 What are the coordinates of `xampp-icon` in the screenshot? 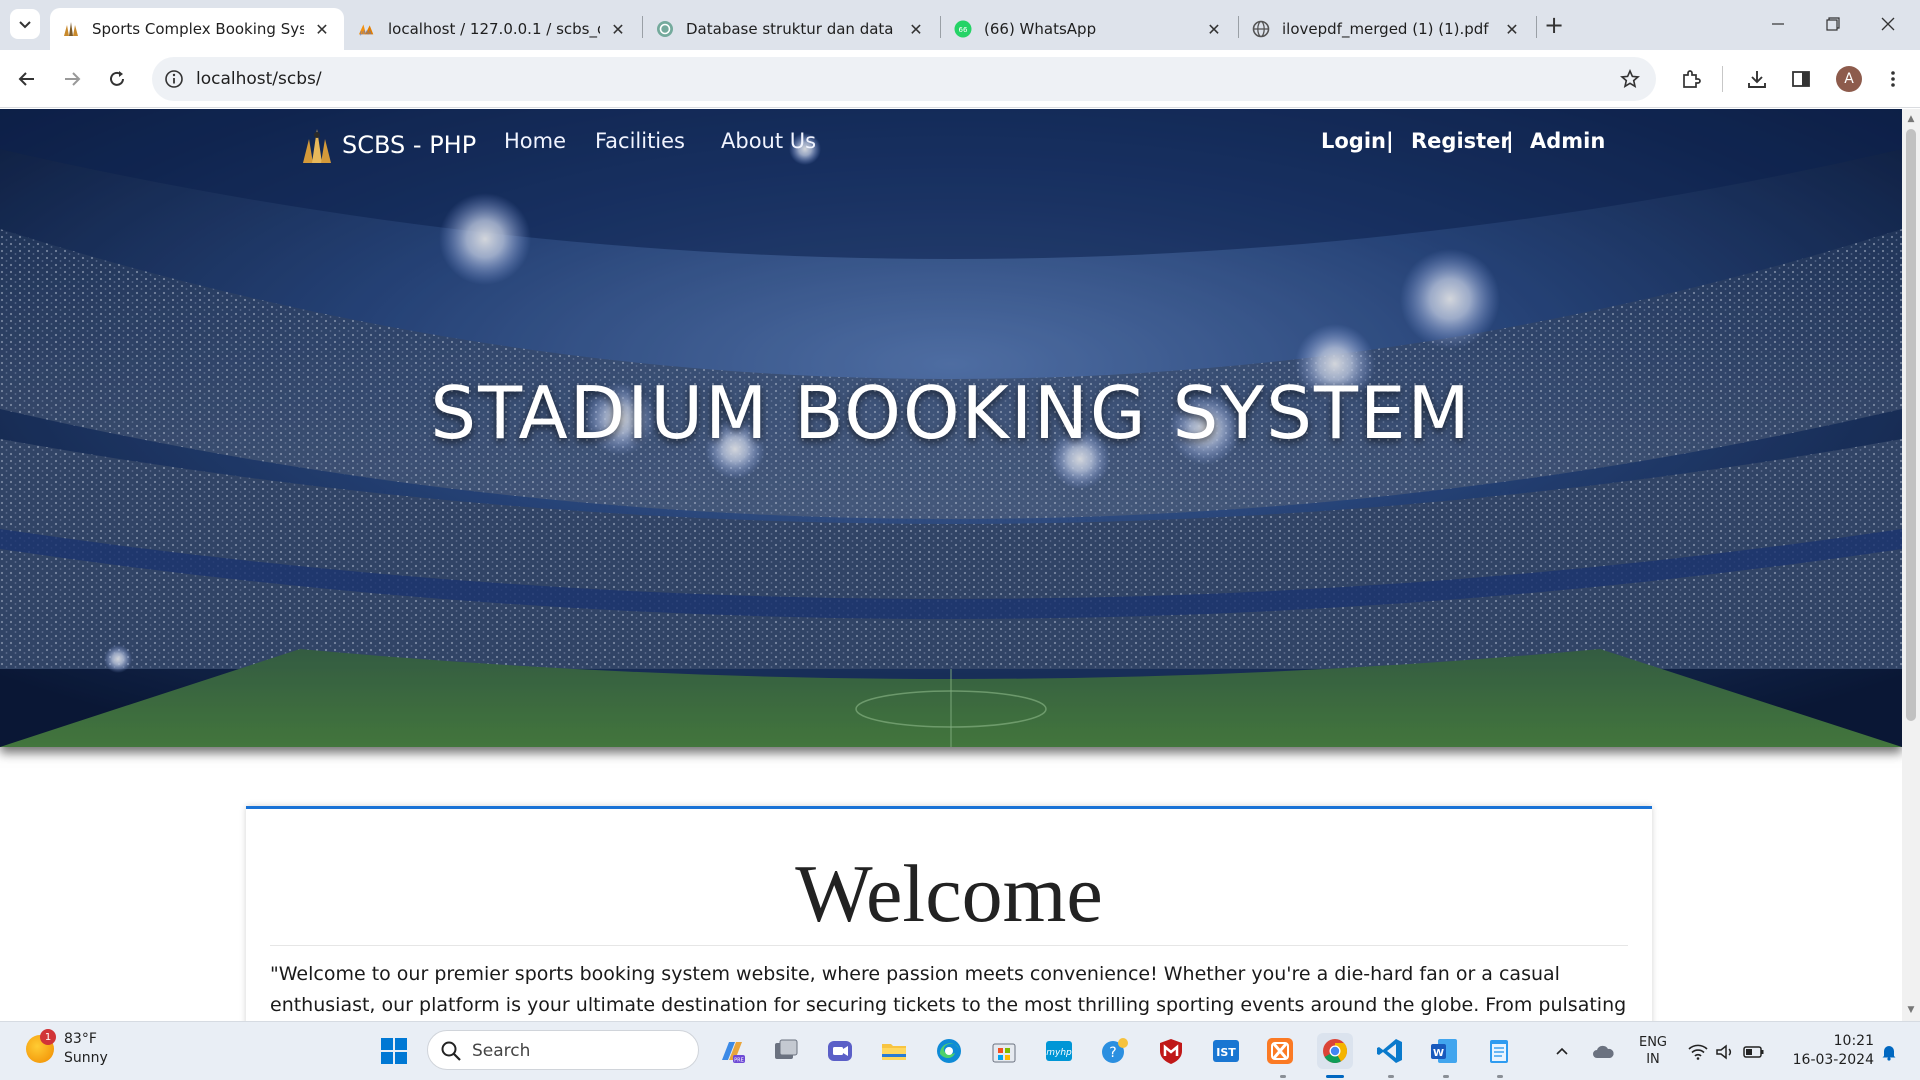 It's located at (1280, 1051).